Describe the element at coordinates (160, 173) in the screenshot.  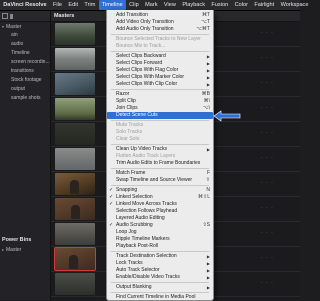
I see `menu-item-match-frame: Match Frame F` at that location.